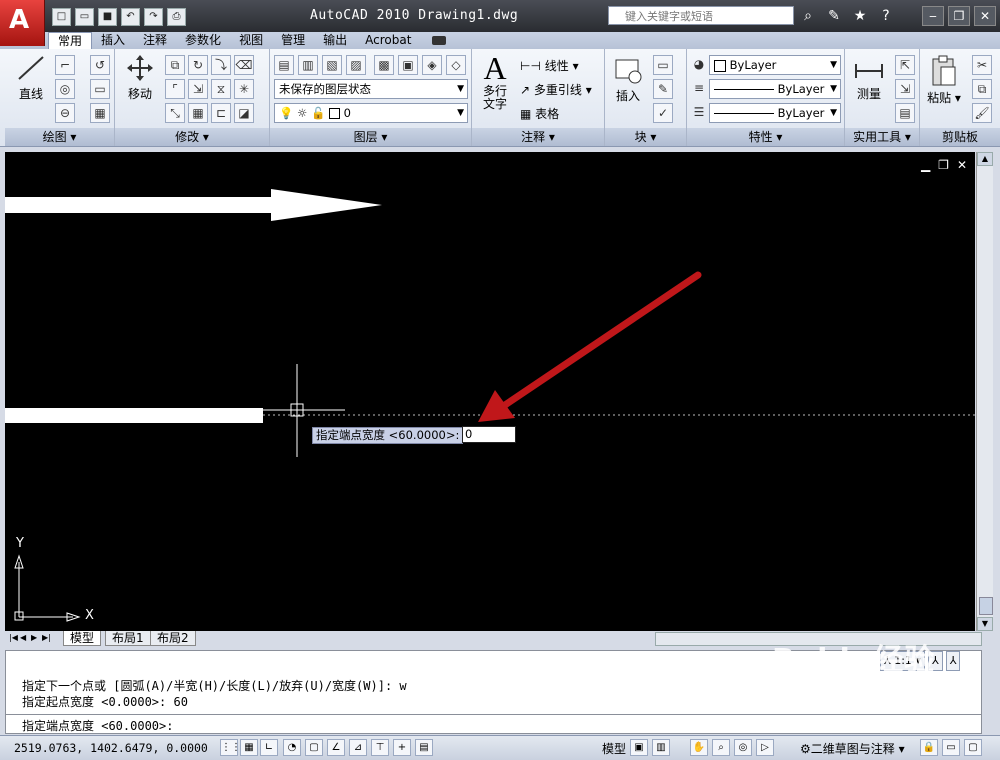 This screenshot has width=1000, height=760. Describe the element at coordinates (985, 159) in the screenshot. I see `scroll-up-icon: ▲` at that location.